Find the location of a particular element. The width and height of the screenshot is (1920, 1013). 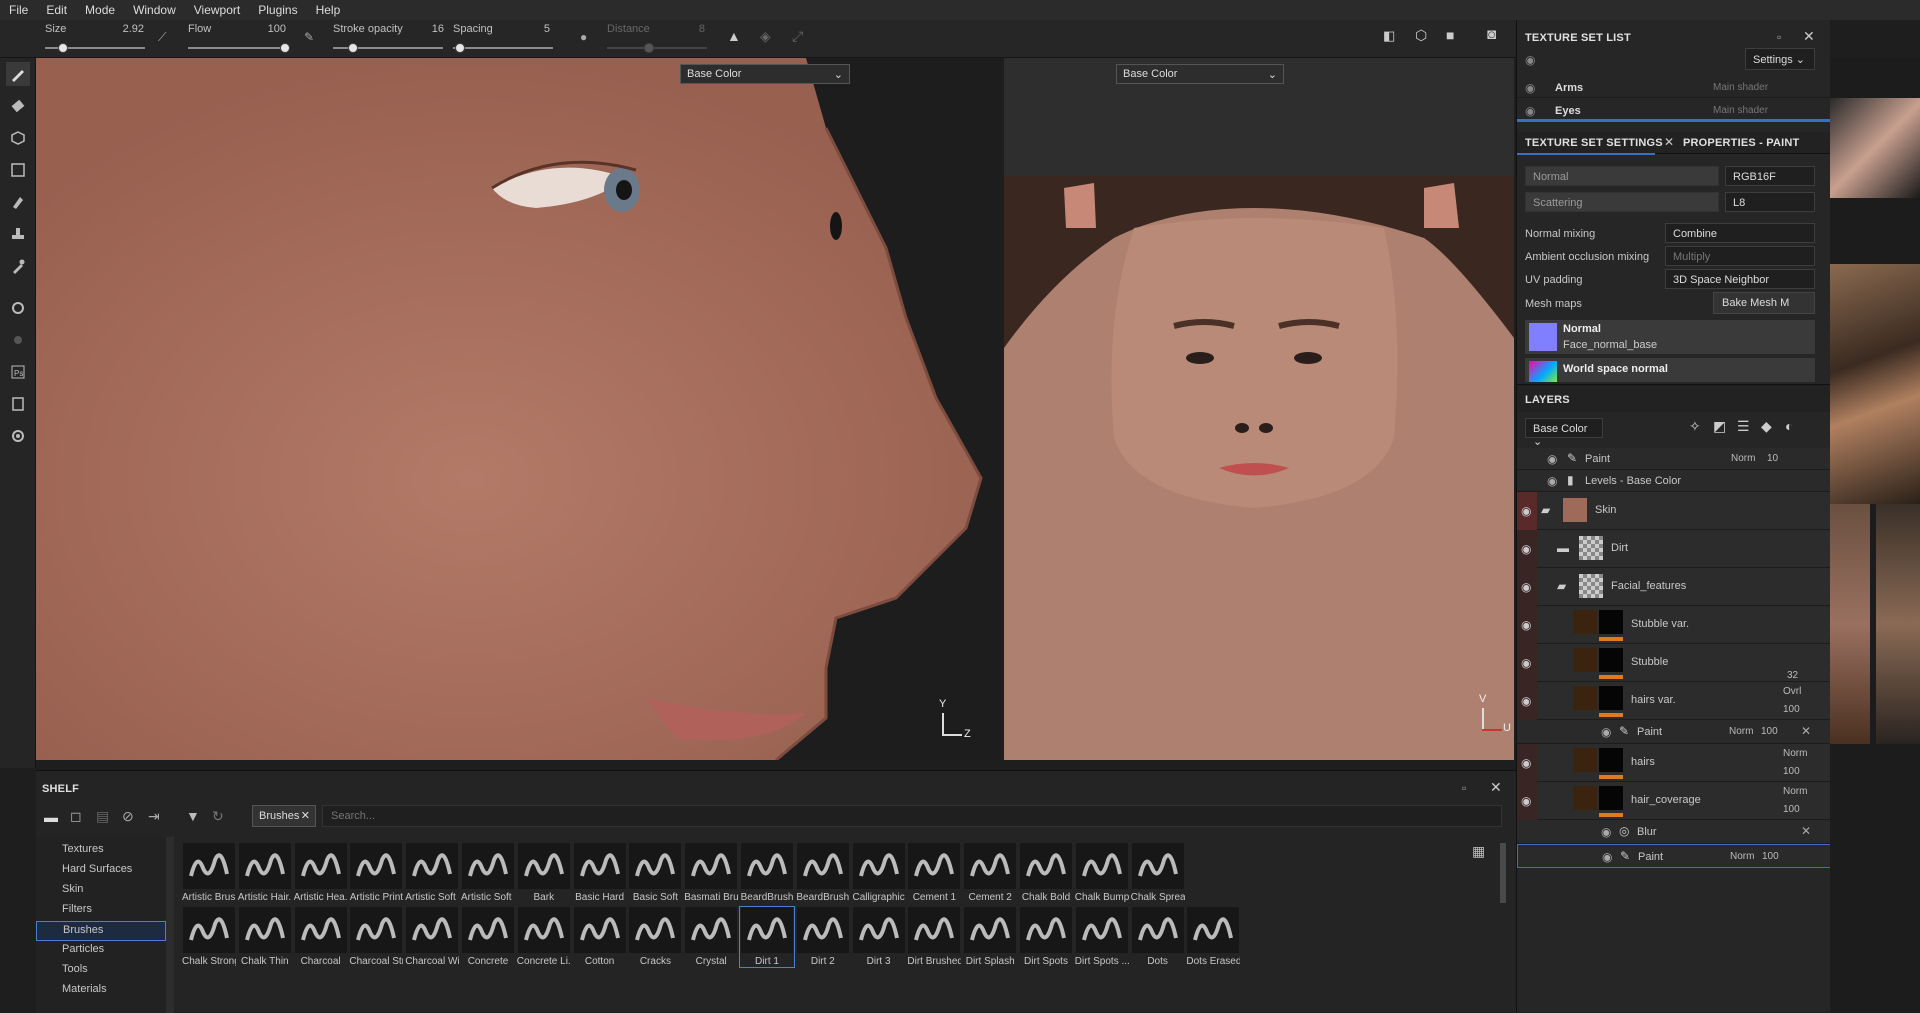

save-icon: ▤ is located at coordinates (102, 816).